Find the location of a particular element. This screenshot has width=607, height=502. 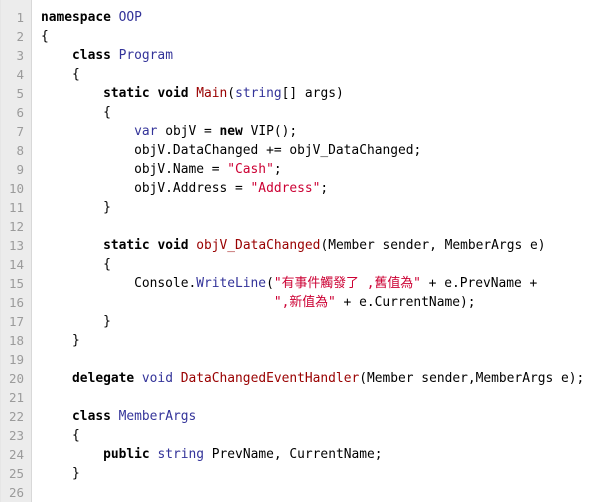

line-number: 23 is located at coordinates (16, 435).